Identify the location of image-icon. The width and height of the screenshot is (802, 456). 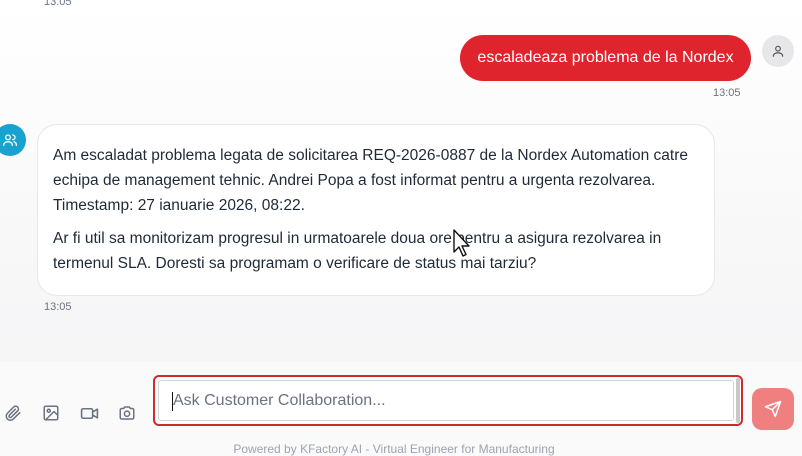
(51, 413).